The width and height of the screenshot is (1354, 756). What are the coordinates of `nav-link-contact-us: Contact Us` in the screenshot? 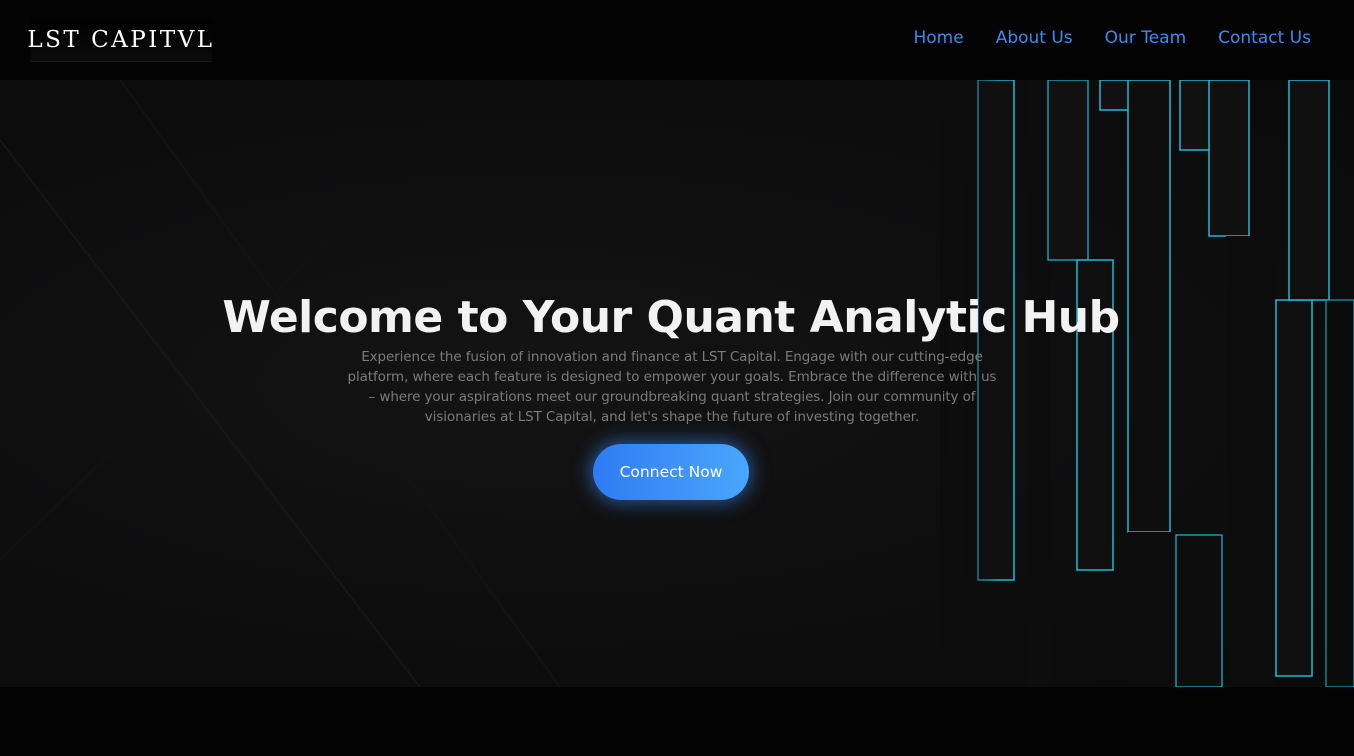 It's located at (1264, 38).